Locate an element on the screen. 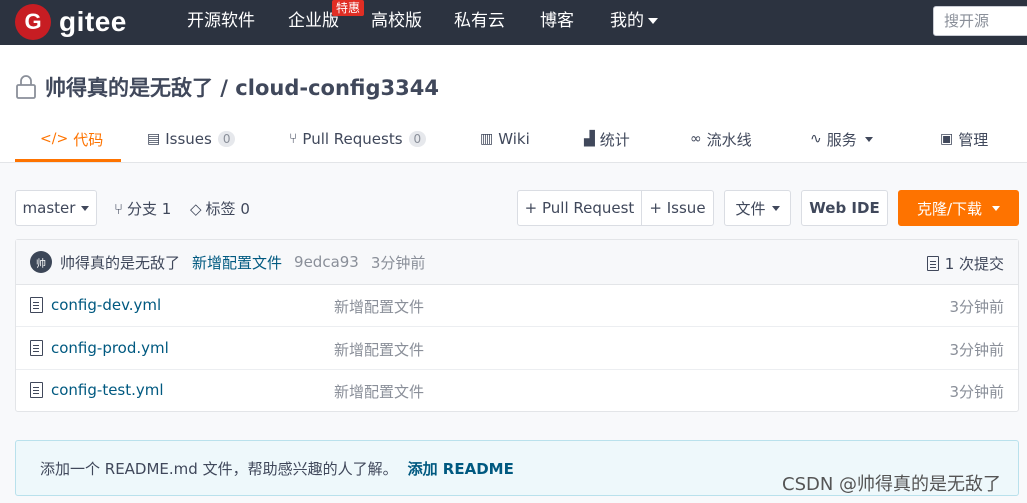 This screenshot has height=503, width=1027. pull-requests-count: 0 is located at coordinates (417, 139).